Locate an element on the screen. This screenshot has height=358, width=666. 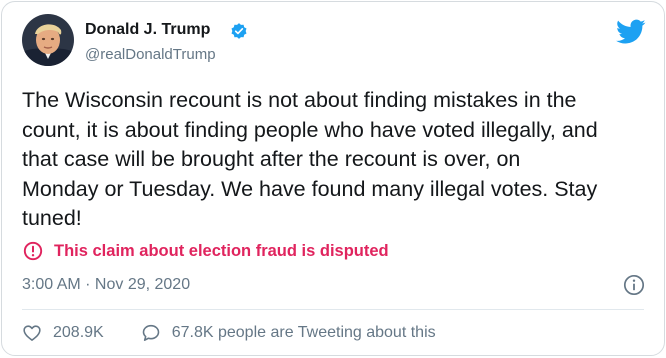
divider is located at coordinates (333, 309).